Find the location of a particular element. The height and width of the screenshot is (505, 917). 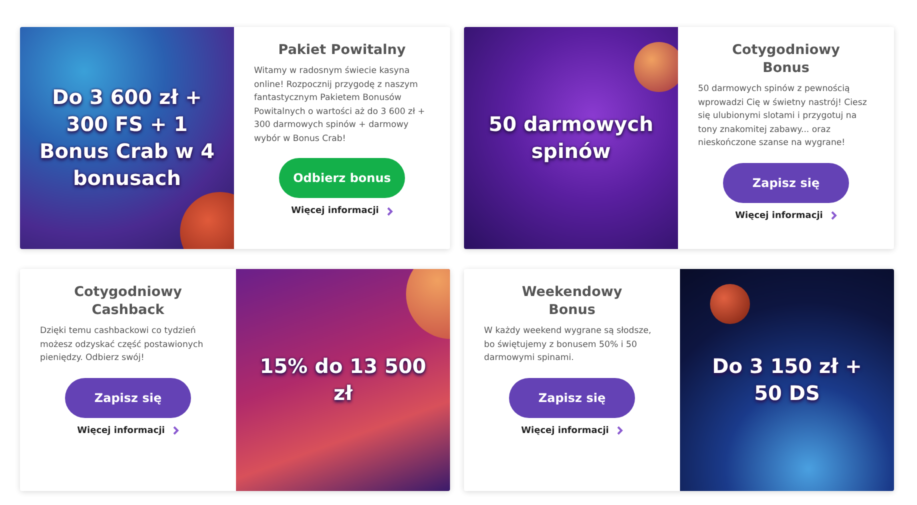

card-title: Weekendowy Bonus is located at coordinates (572, 301).